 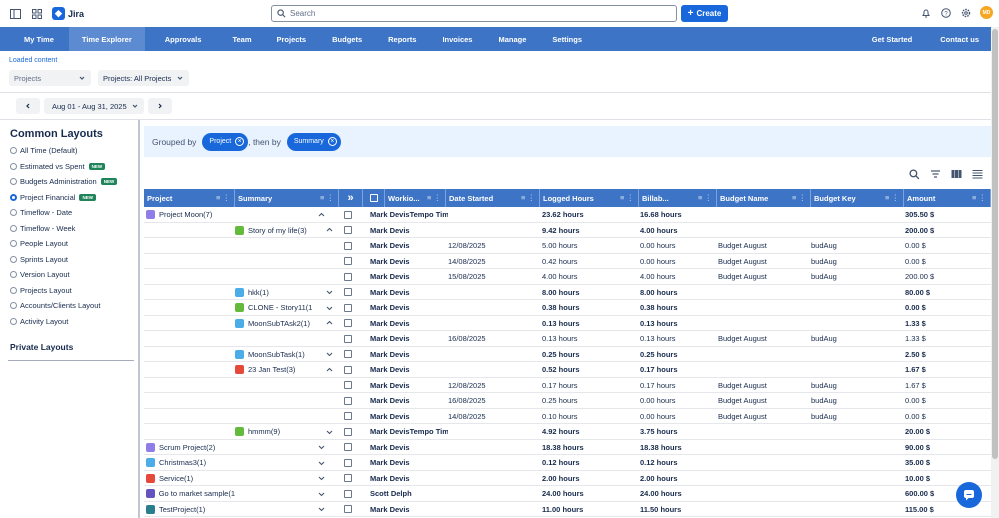 I want to click on notifications-icon, so click(x=926, y=13).